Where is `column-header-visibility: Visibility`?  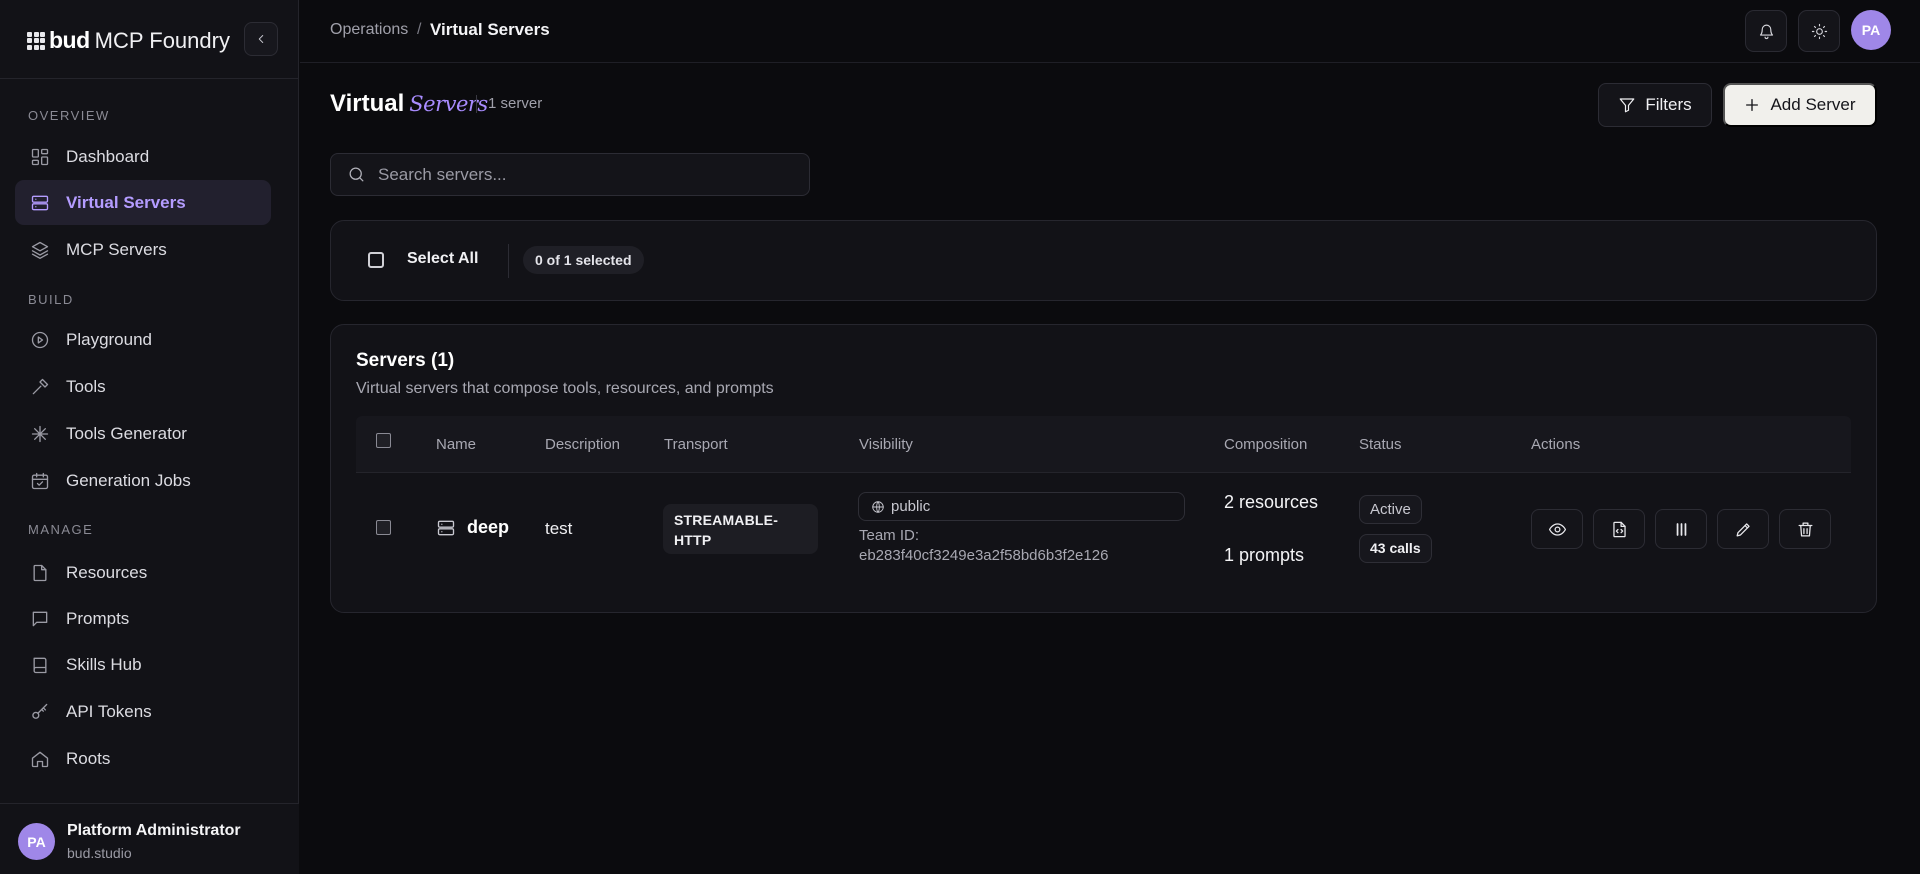
column-header-visibility: Visibility is located at coordinates (886, 444).